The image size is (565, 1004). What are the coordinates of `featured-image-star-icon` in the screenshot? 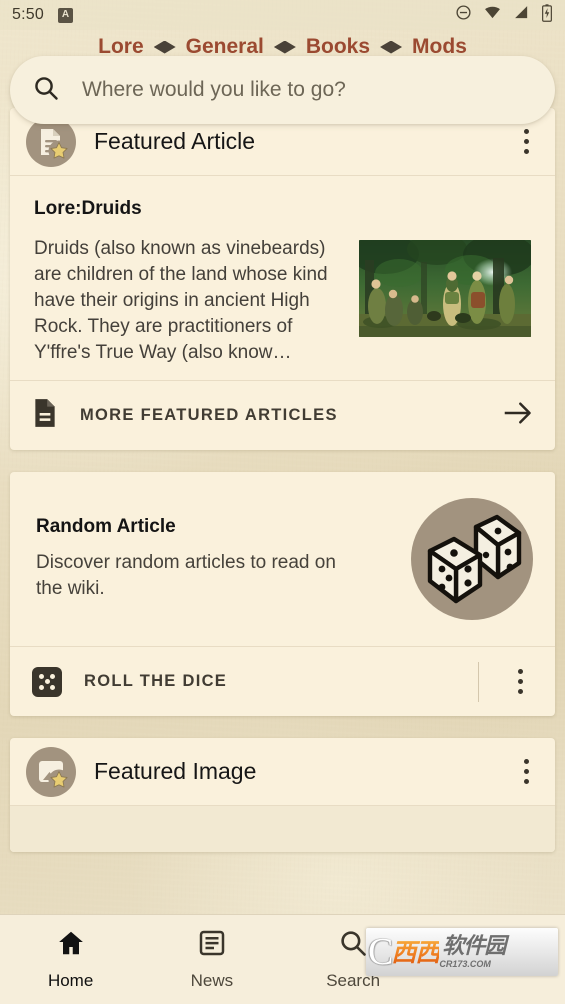 It's located at (51, 771).